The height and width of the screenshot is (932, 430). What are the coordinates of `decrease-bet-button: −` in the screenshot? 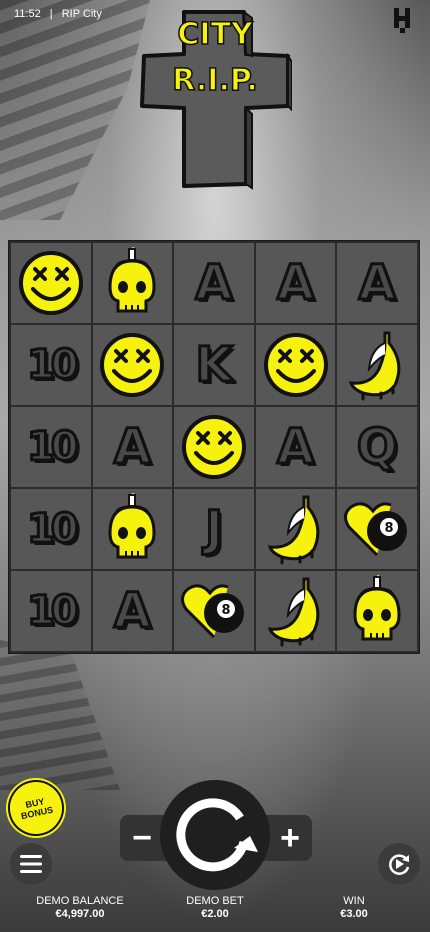 It's located at (142, 838).